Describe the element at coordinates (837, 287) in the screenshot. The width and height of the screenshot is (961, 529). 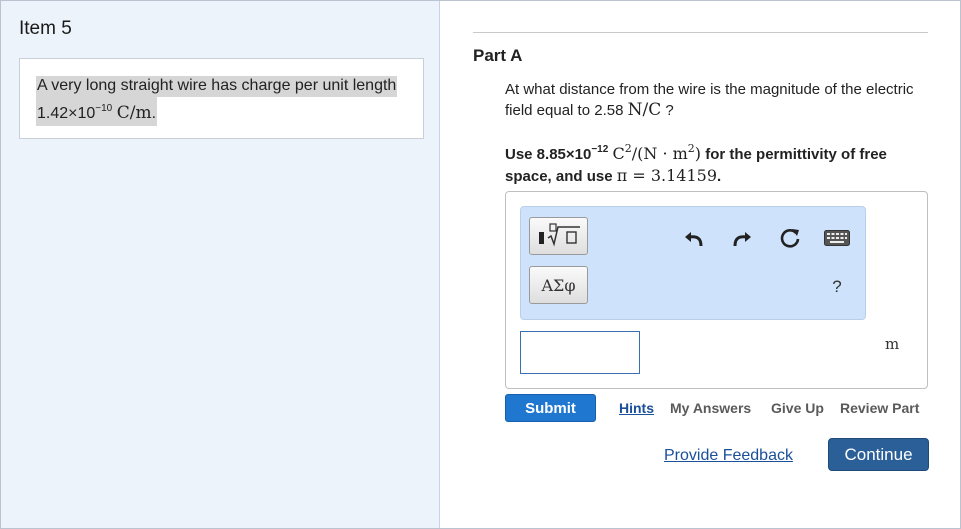
I see `help-icon: ?` at that location.